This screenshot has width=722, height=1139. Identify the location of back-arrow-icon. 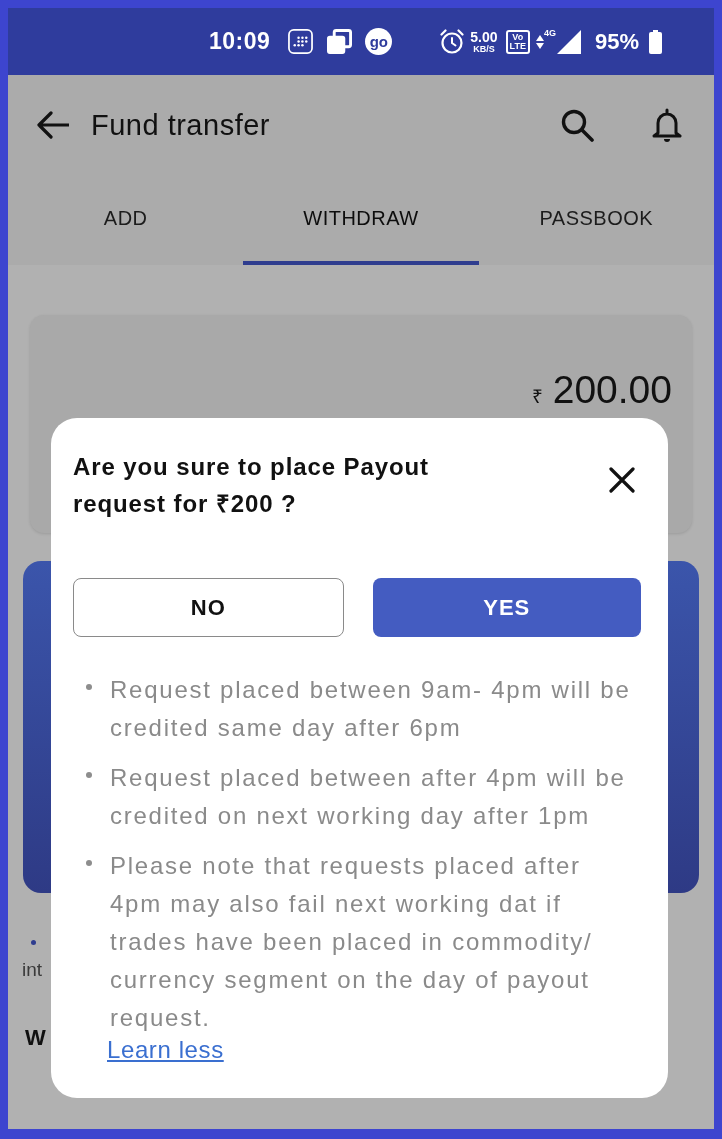
(53, 125).